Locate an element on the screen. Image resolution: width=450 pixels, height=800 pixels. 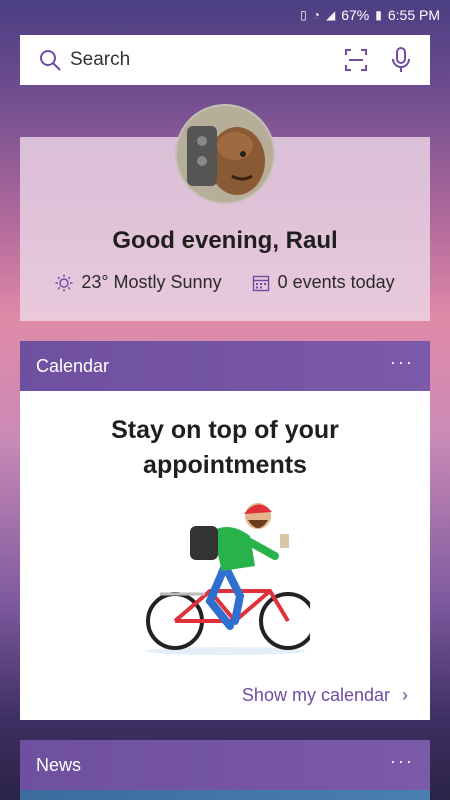
avatar-image is located at coordinates (225, 154).